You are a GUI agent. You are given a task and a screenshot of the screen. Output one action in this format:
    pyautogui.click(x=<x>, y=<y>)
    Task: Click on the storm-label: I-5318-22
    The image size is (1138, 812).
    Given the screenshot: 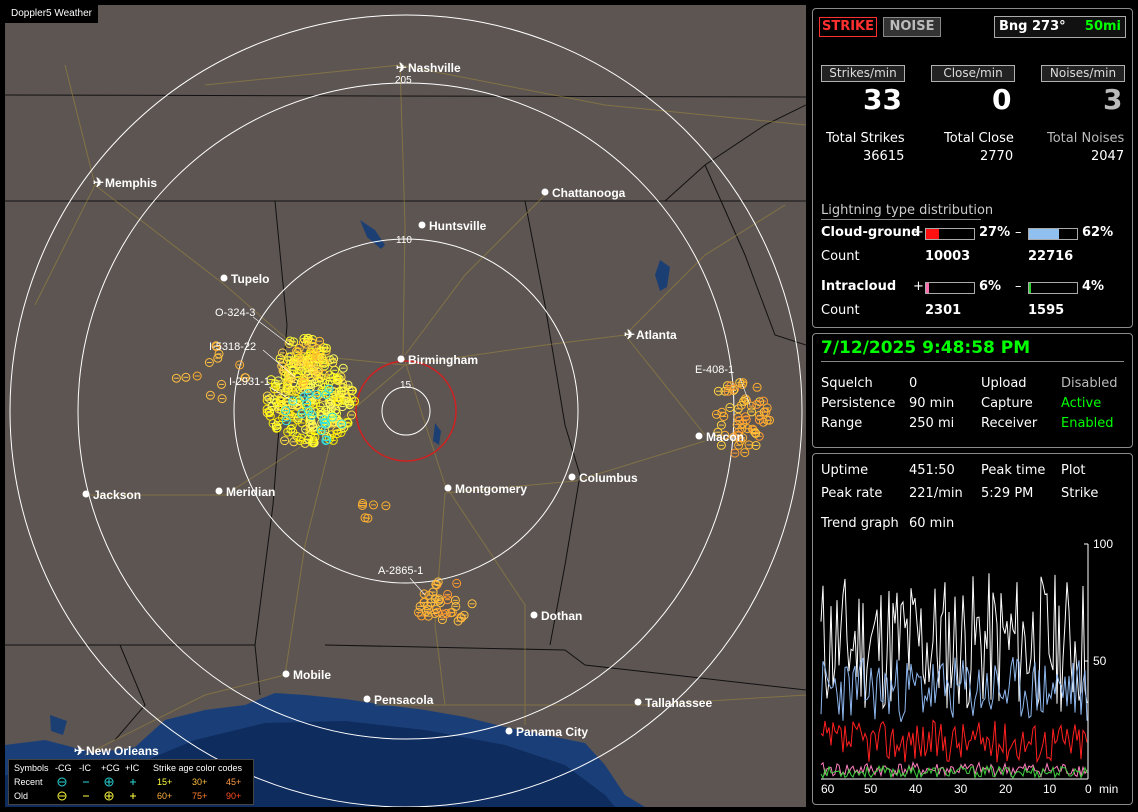 What is the action you would take?
    pyautogui.click(x=232, y=347)
    